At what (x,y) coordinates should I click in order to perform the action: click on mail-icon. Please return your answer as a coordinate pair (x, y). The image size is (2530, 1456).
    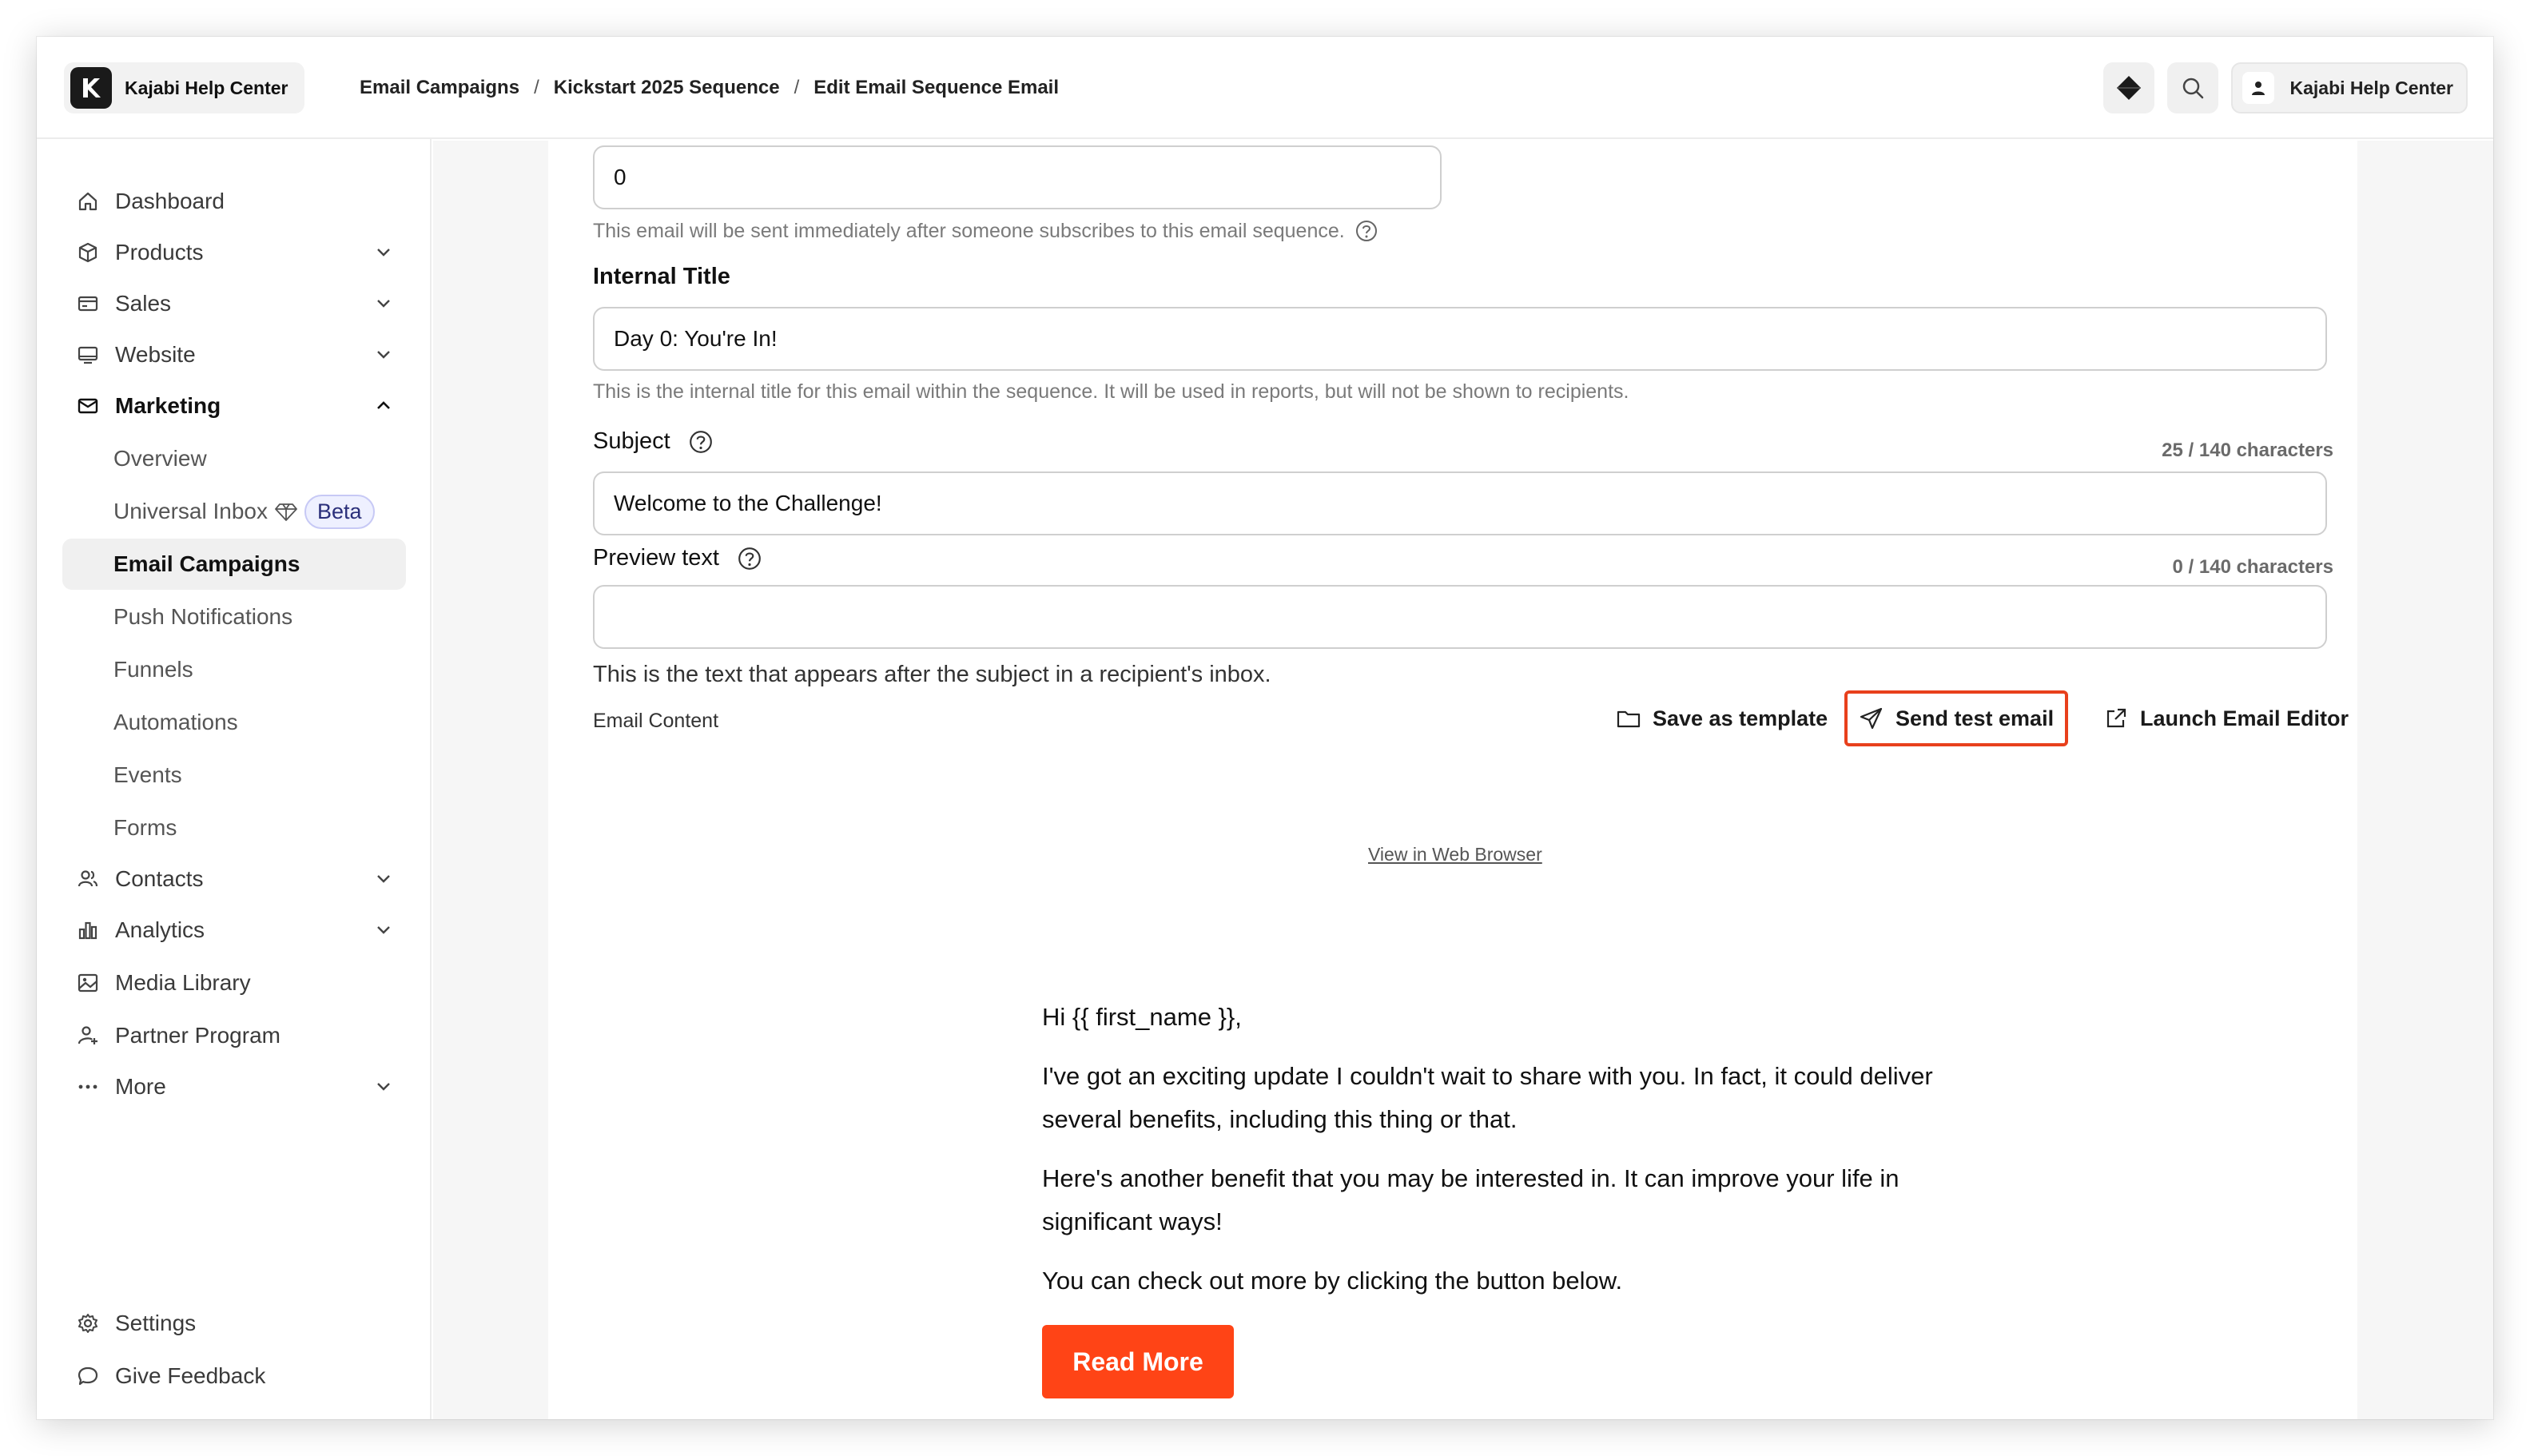
    Looking at the image, I should click on (88, 406).